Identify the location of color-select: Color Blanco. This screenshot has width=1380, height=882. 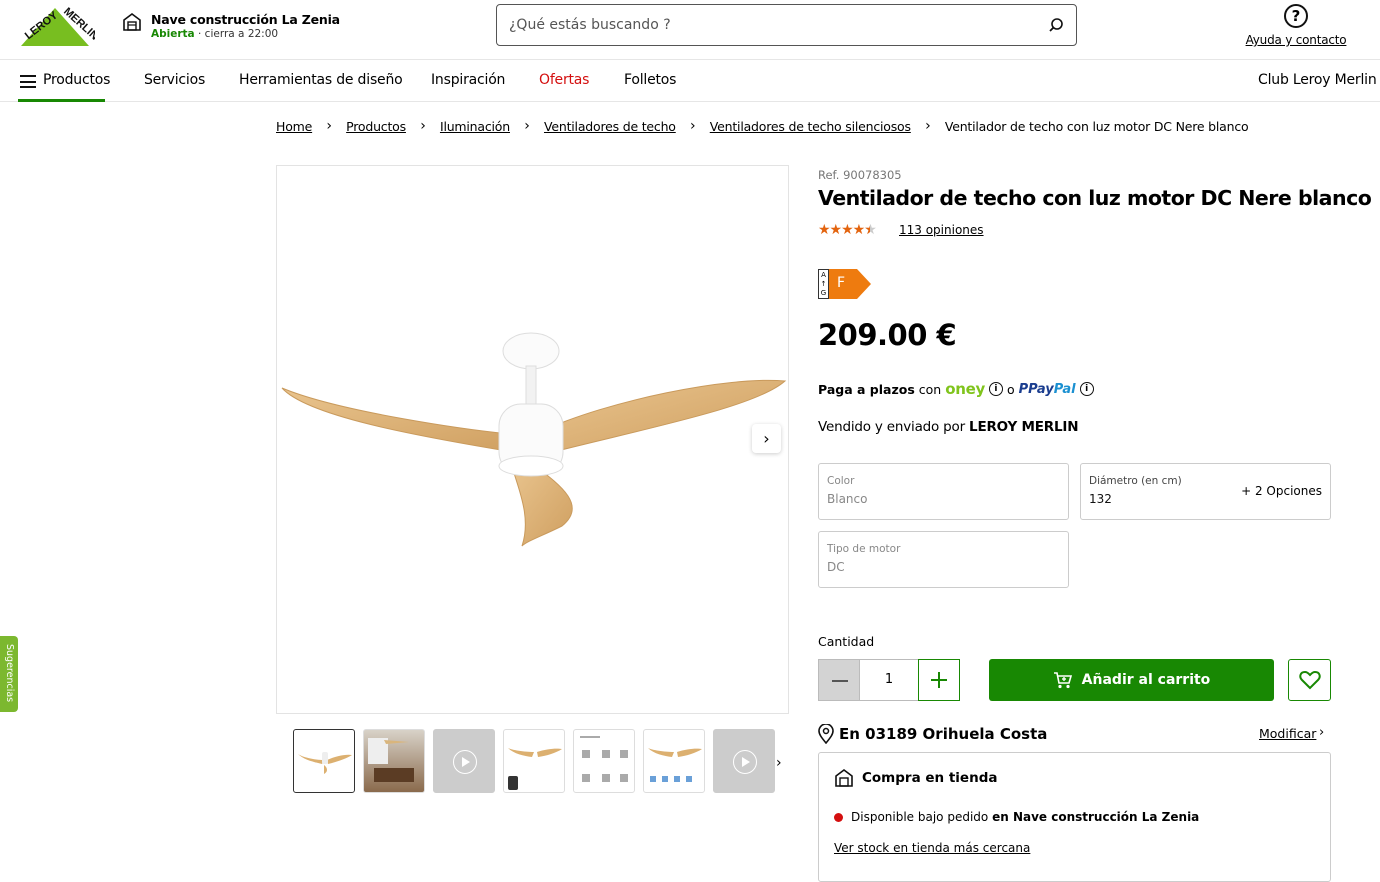
(943, 491).